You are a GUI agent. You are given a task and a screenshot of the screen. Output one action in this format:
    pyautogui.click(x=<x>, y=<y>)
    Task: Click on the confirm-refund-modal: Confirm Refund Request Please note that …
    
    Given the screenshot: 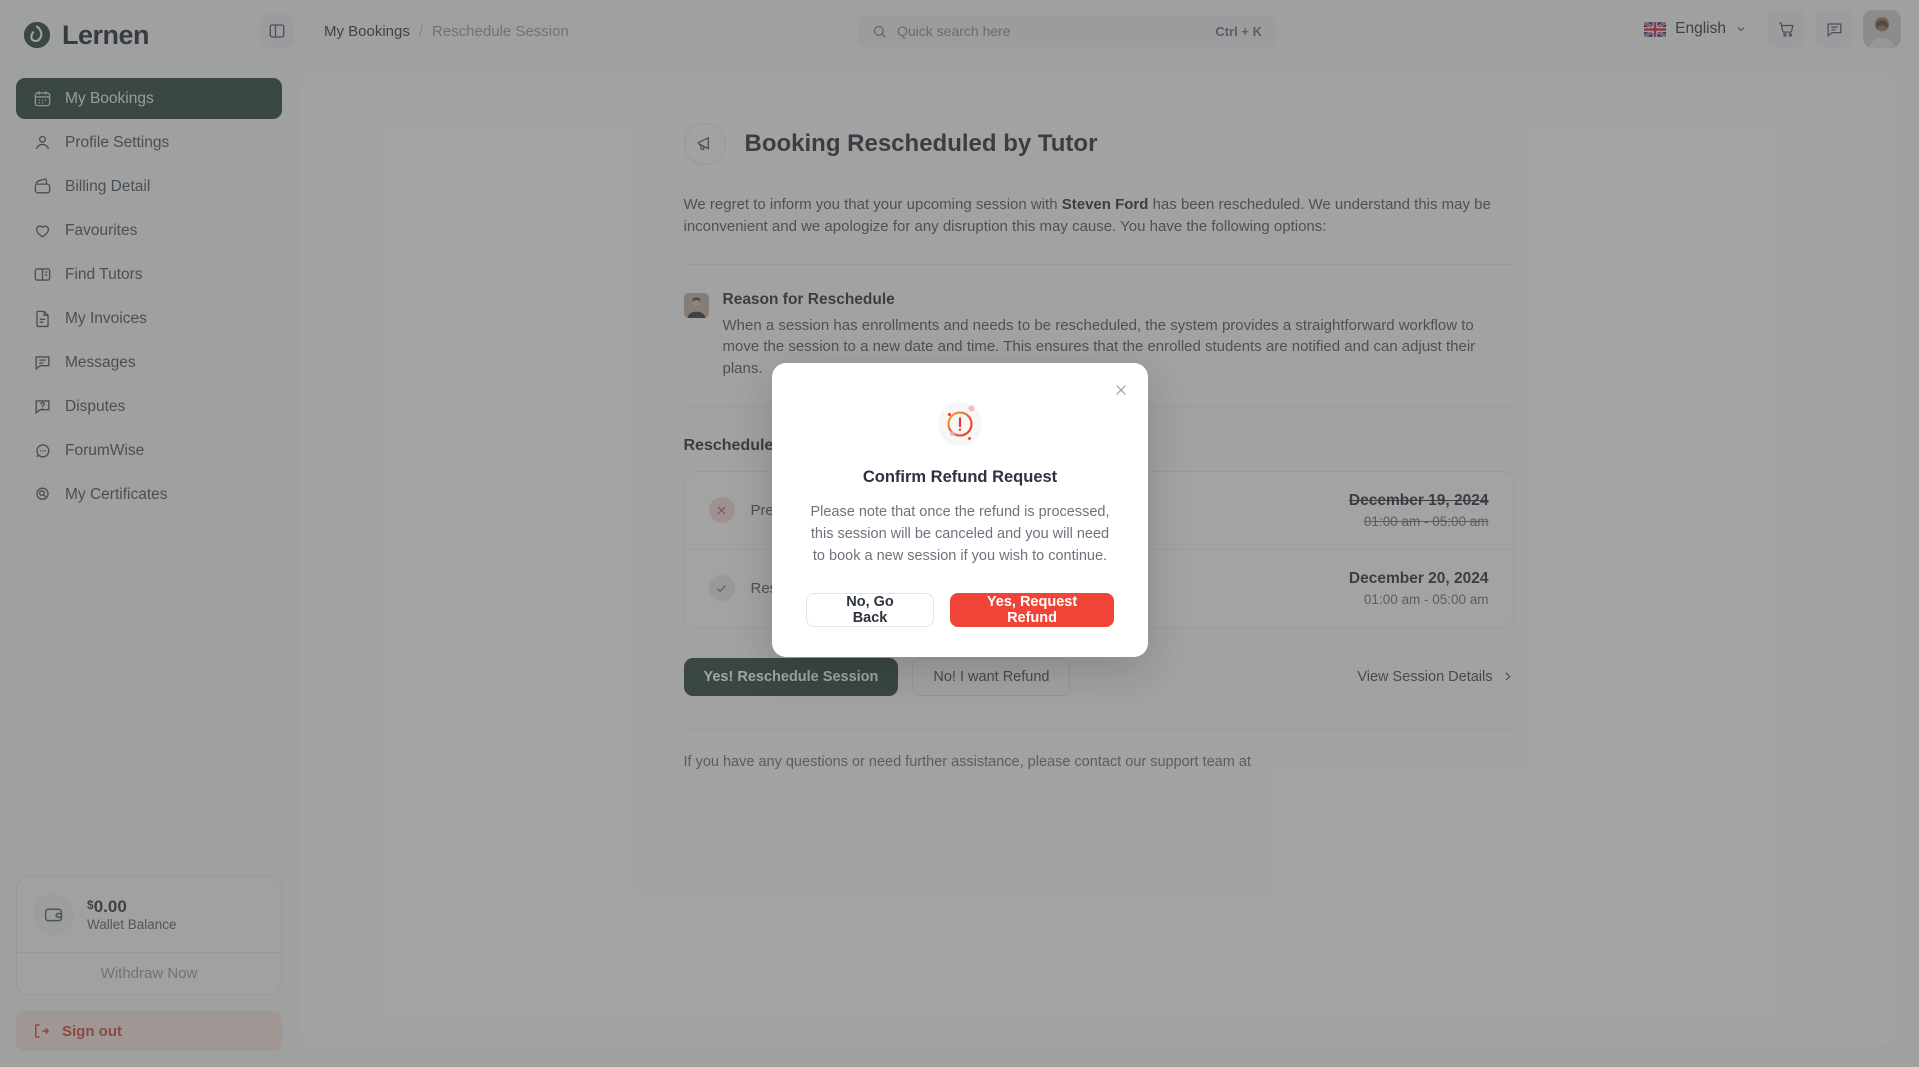 What is the action you would take?
    pyautogui.click(x=960, y=510)
    